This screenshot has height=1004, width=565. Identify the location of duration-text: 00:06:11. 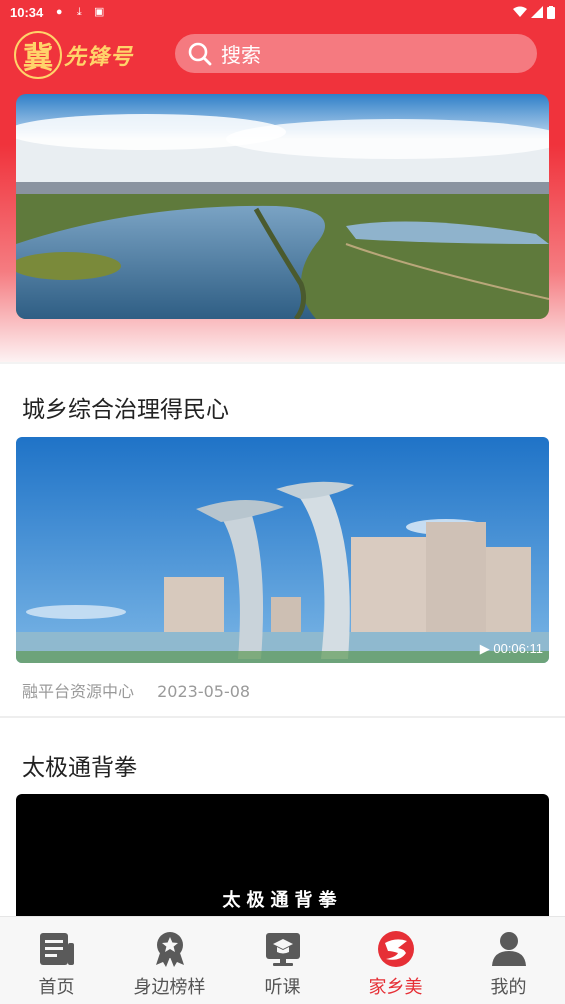
(518, 648).